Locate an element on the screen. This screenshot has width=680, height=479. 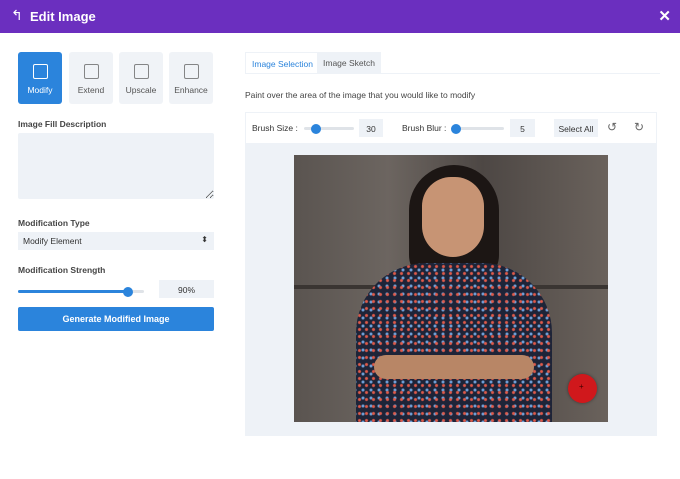
slider-fill is located at coordinates (75, 291).